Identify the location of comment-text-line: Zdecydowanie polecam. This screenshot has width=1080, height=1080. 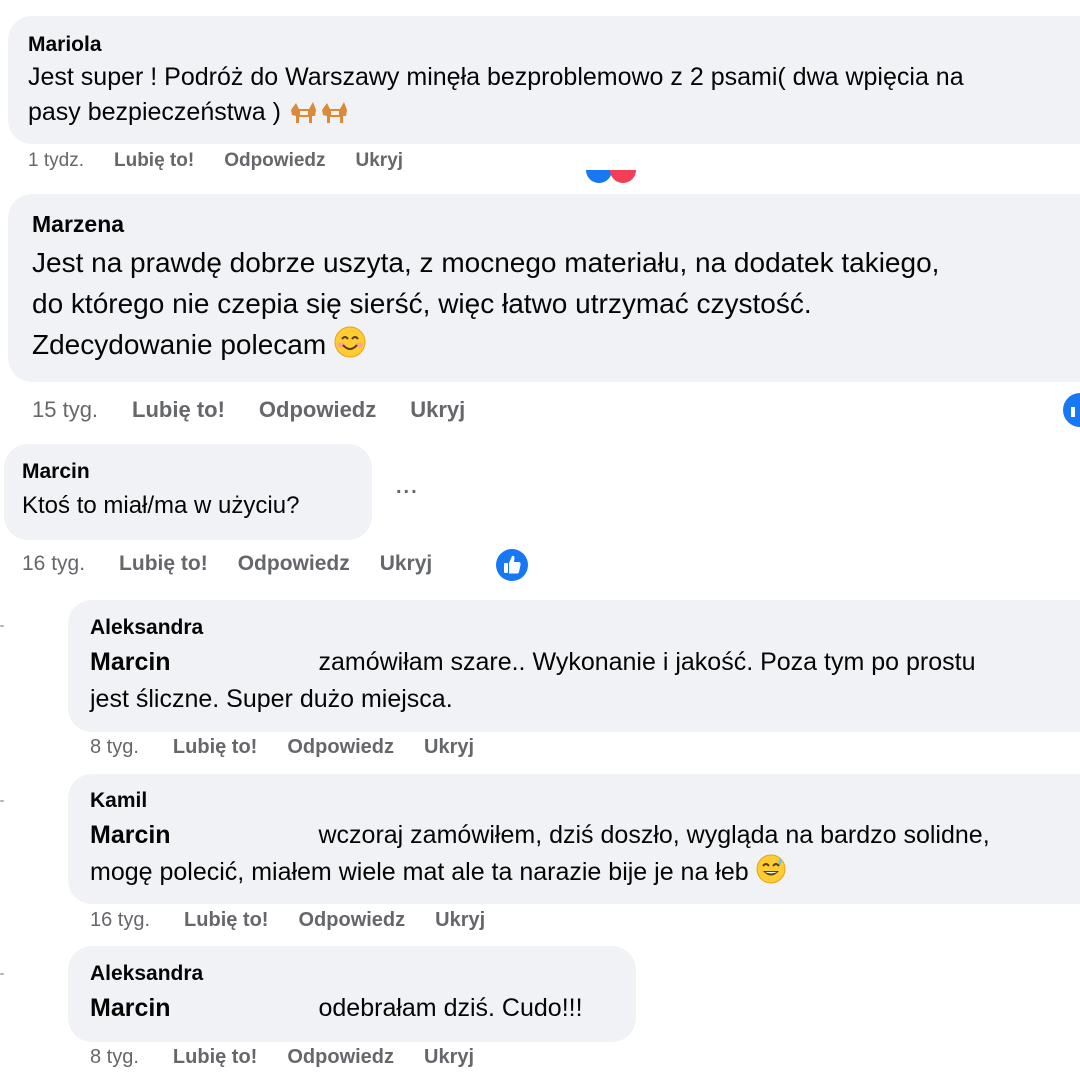
(485, 346).